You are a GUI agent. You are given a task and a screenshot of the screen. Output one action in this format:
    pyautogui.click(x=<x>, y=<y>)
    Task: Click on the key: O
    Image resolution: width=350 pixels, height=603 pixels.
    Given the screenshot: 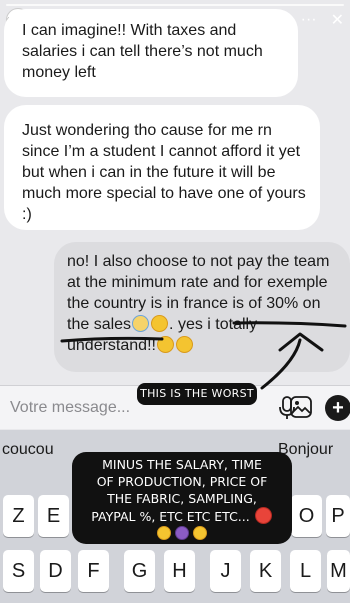 What is the action you would take?
    pyautogui.click(x=306, y=516)
    